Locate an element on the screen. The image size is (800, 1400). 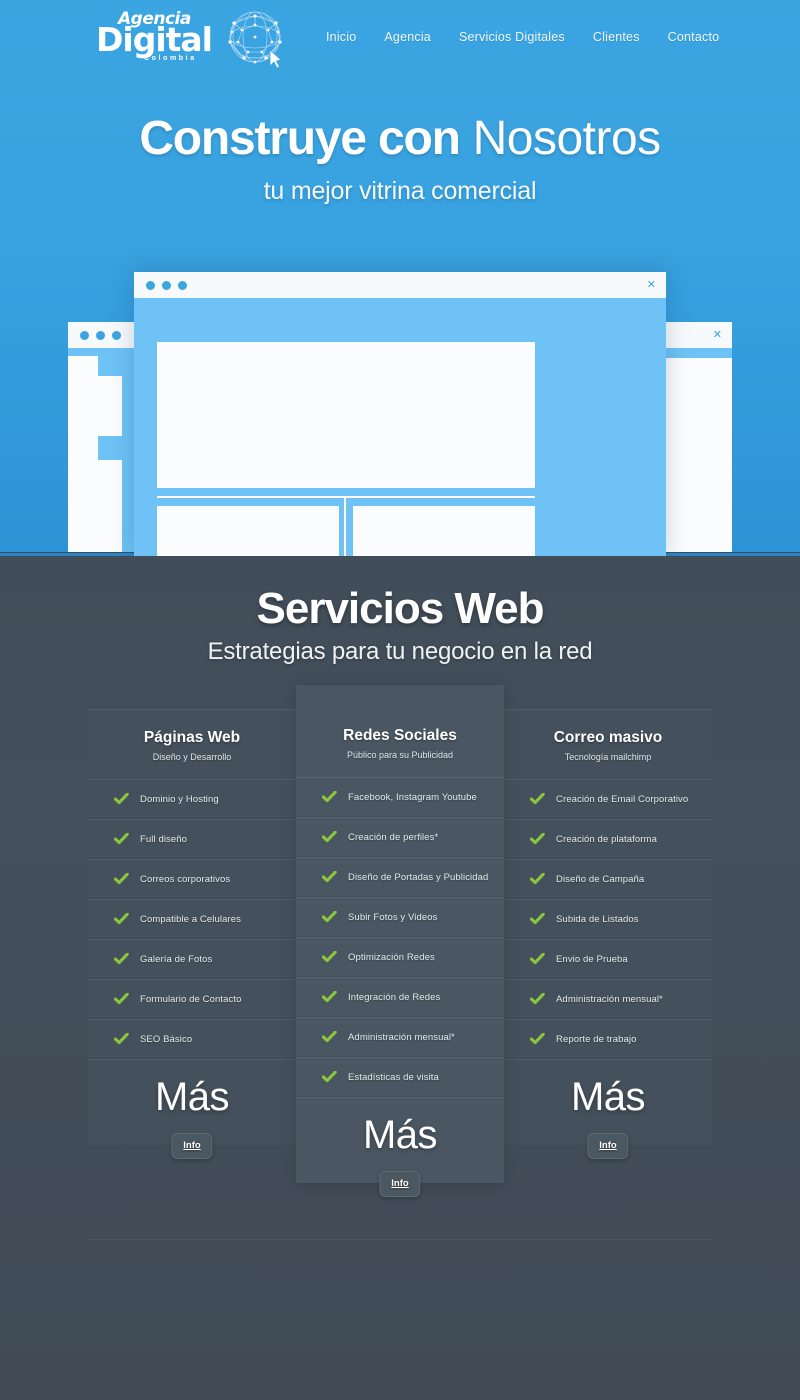
feature-label: SEO Básico is located at coordinates (166, 1039).